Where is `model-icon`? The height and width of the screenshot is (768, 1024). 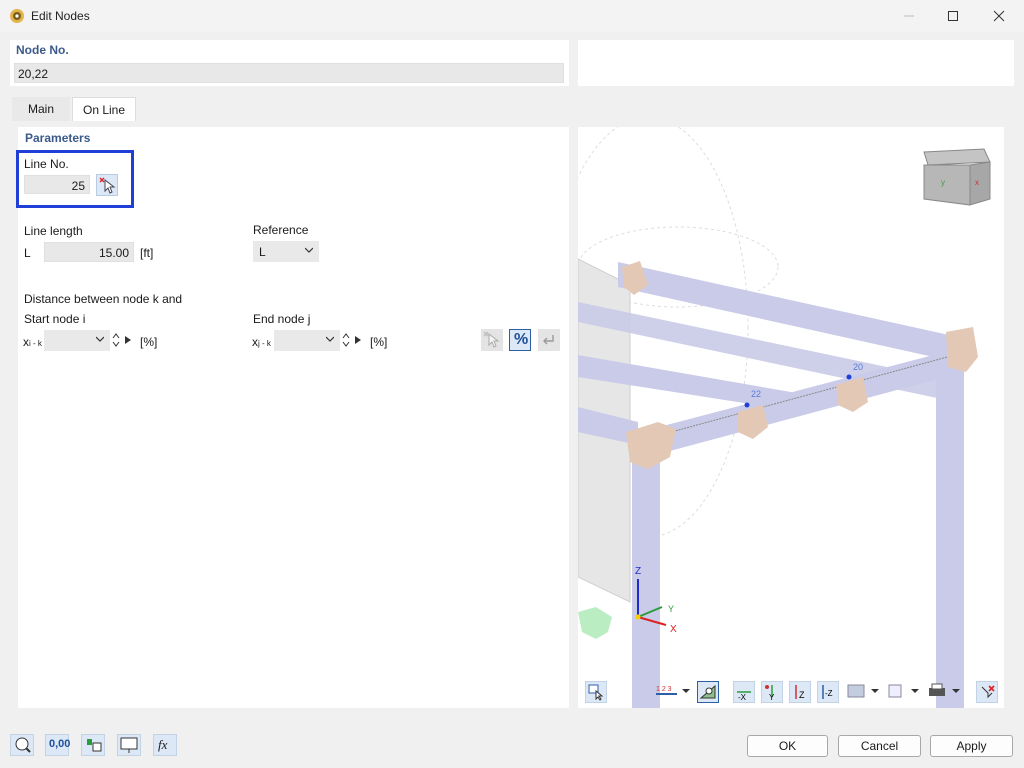
model-icon is located at coordinates (93, 745).